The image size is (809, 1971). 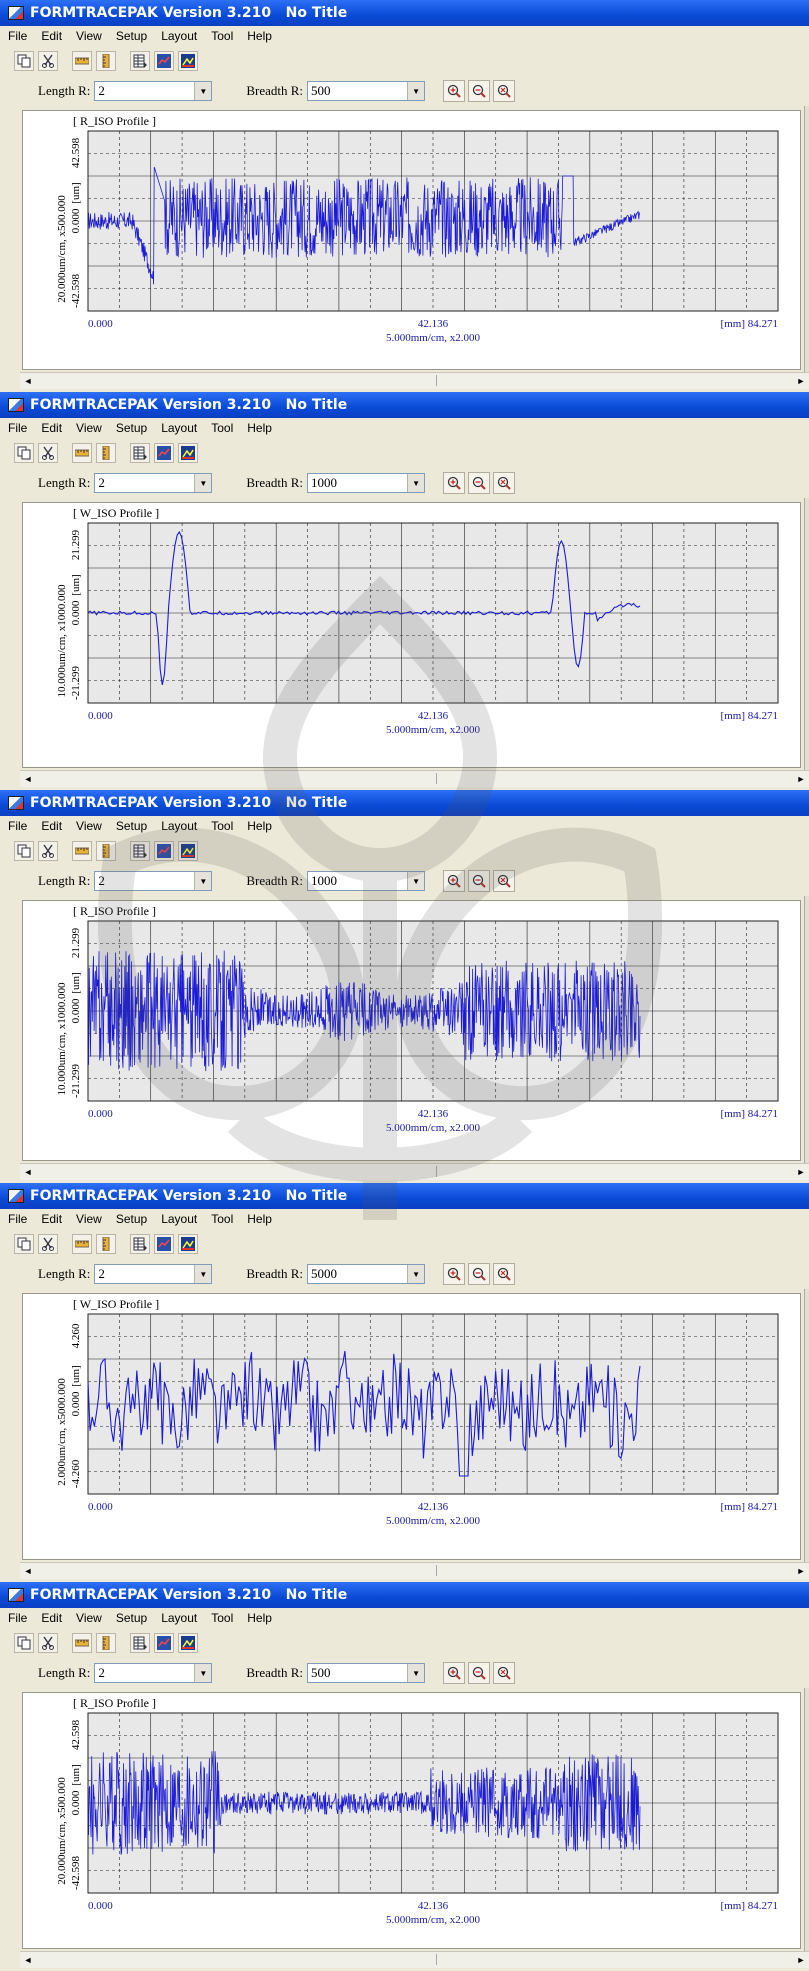 I want to click on menu-setup: Setup, so click(x=131, y=1618).